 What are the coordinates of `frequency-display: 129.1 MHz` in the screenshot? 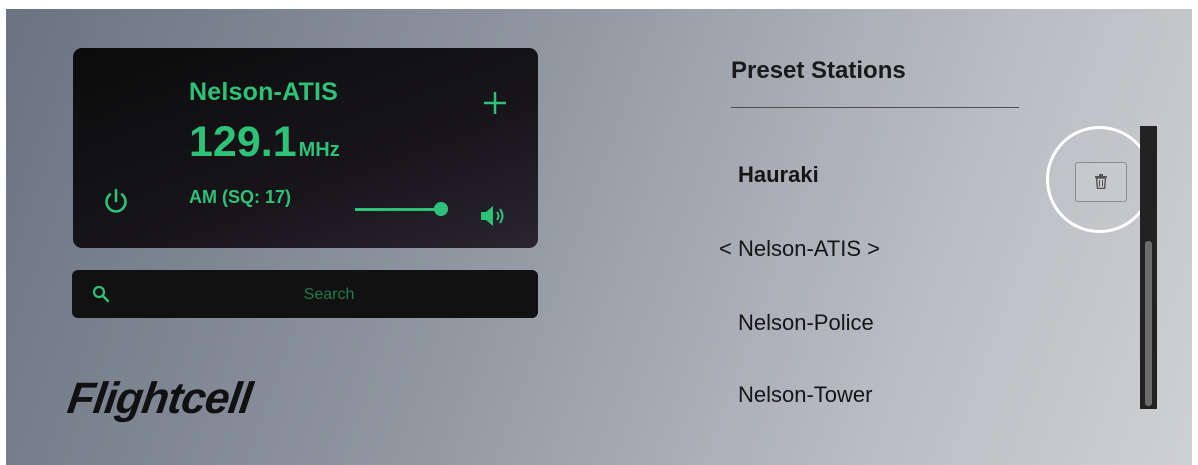 It's located at (264, 142).